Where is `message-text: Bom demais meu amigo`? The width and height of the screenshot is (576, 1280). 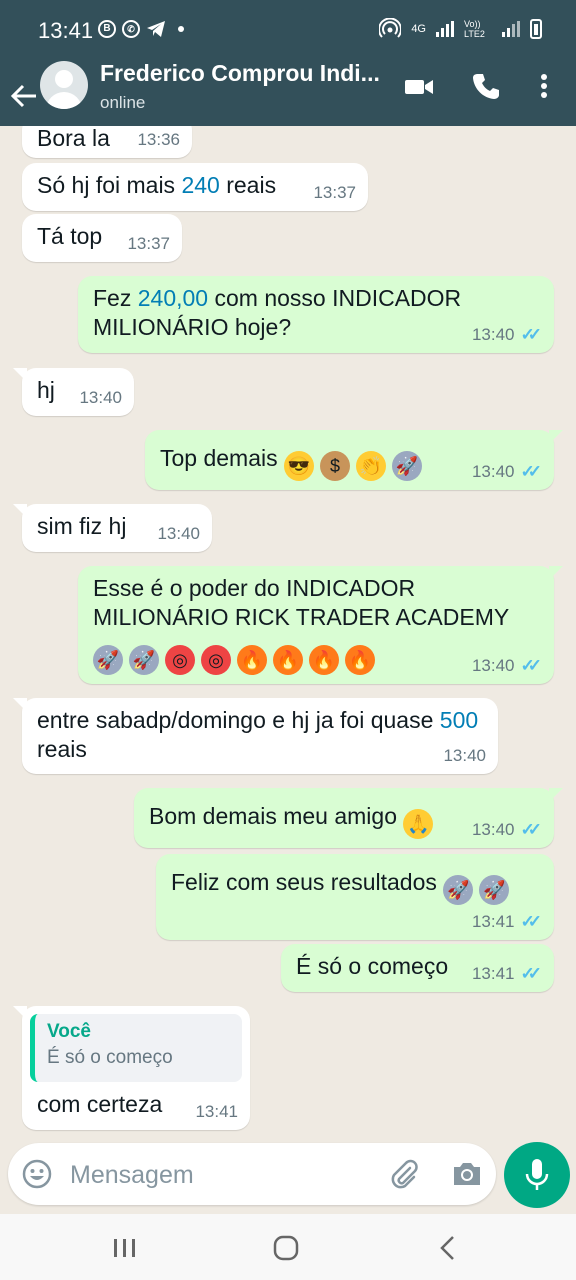 message-text: Bom demais meu amigo is located at coordinates (276, 816).